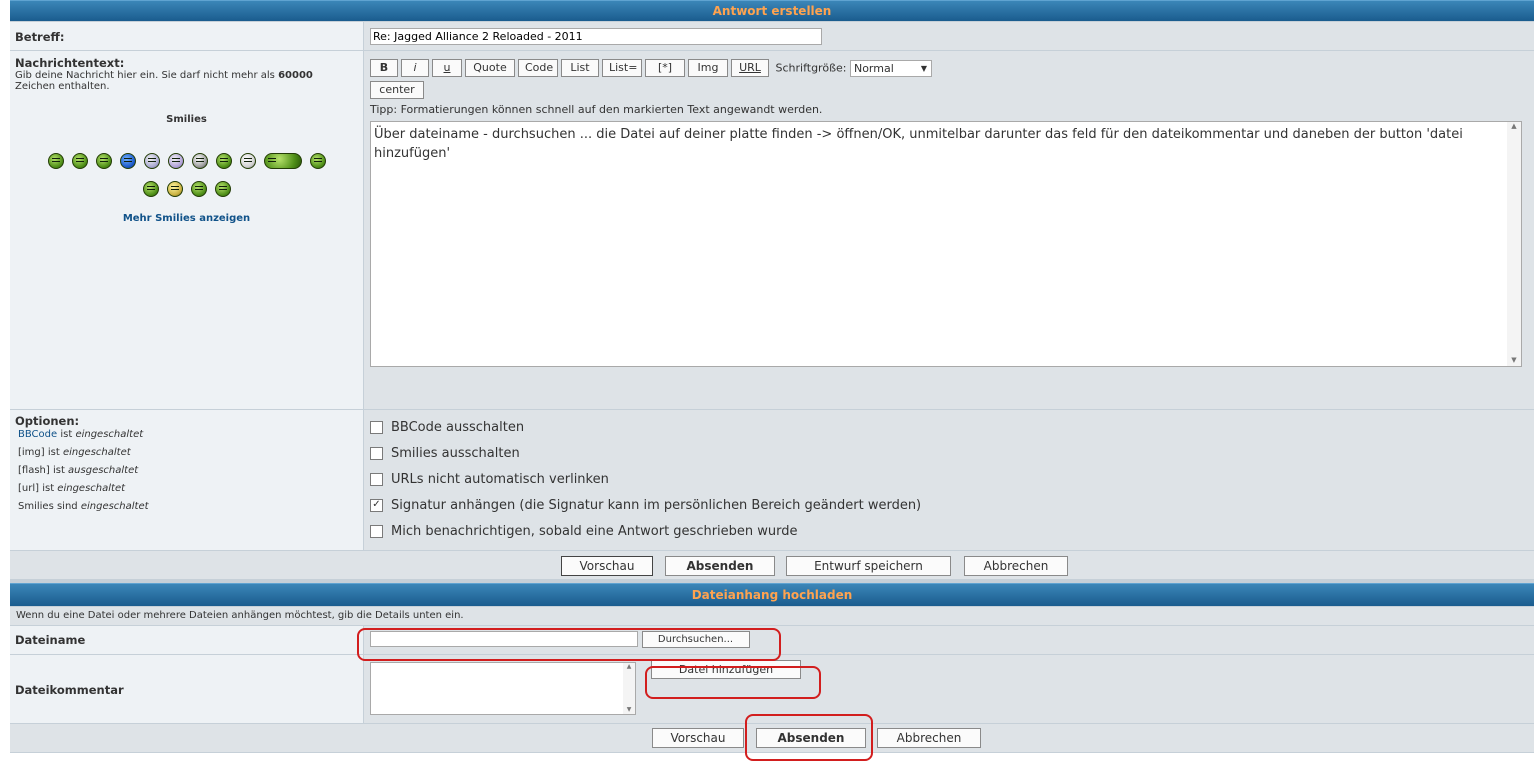 This screenshot has height=764, width=1534. Describe the element at coordinates (186, 175) in the screenshot. I see `smilies-panel` at that location.